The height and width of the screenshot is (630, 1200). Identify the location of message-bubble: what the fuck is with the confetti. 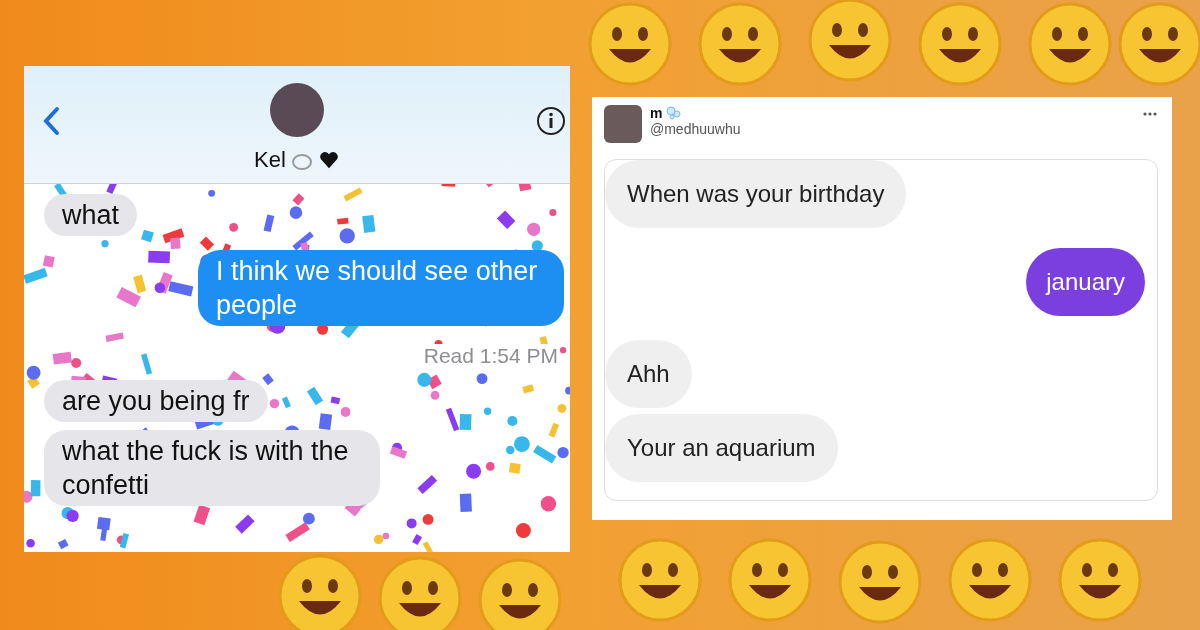
(212, 468).